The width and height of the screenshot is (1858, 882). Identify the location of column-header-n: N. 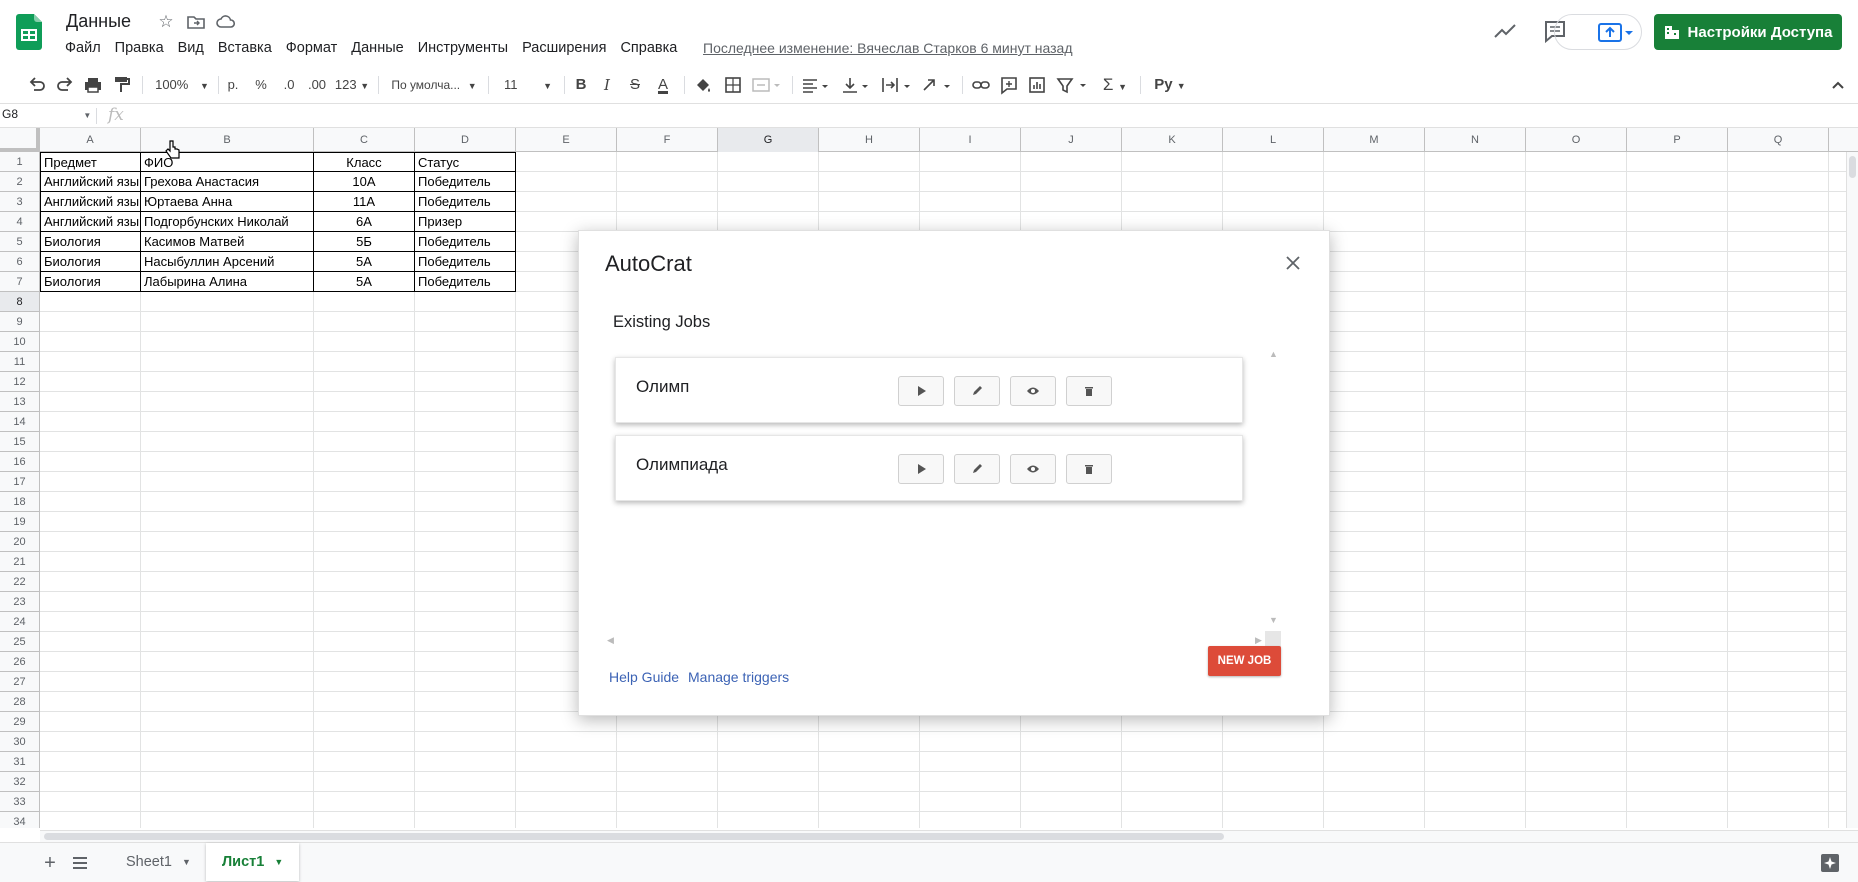
(1475, 140).